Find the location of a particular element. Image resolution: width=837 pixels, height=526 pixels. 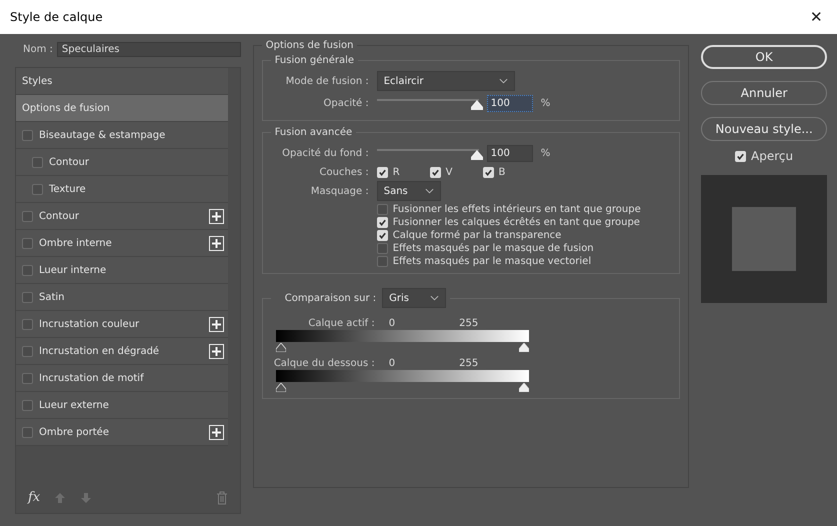

section-title: Fusion générale is located at coordinates (315, 60).